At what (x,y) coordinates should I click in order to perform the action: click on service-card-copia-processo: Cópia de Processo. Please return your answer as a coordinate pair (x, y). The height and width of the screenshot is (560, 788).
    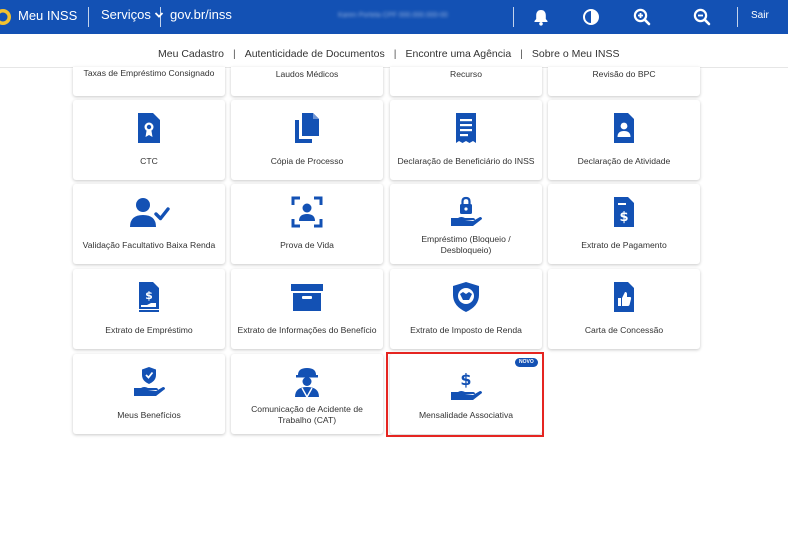
    Looking at the image, I should click on (307, 140).